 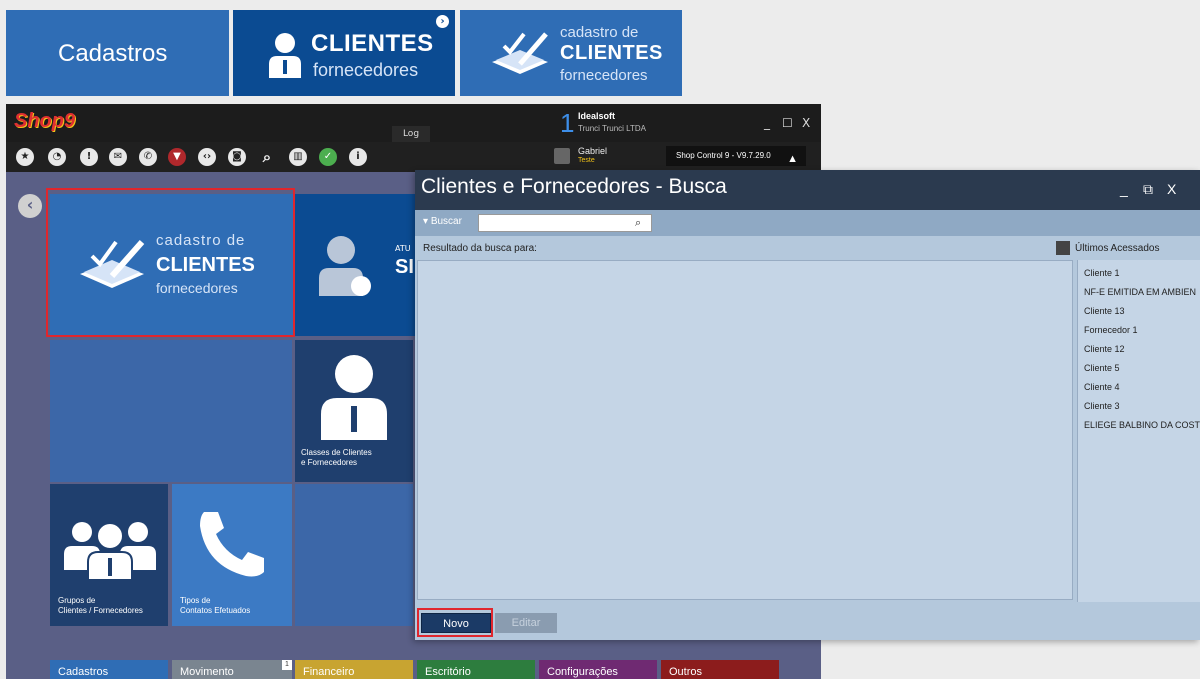 What do you see at coordinates (118, 157) in the screenshot?
I see `mail-icon: ✉` at bounding box center [118, 157].